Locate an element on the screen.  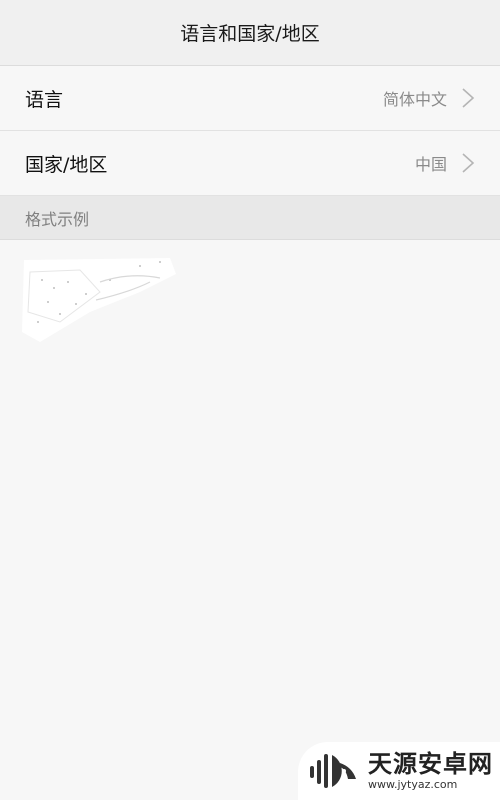
android-logo-icon is located at coordinates (334, 771).